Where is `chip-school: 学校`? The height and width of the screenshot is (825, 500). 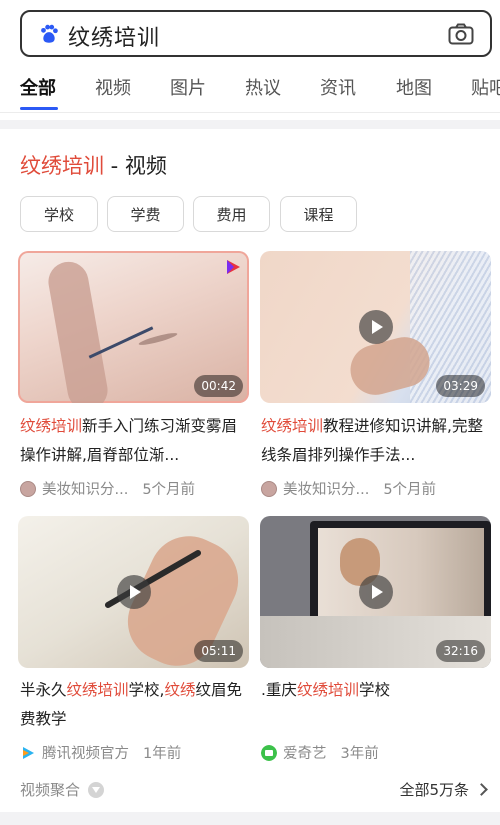 chip-school: 学校 is located at coordinates (59, 214).